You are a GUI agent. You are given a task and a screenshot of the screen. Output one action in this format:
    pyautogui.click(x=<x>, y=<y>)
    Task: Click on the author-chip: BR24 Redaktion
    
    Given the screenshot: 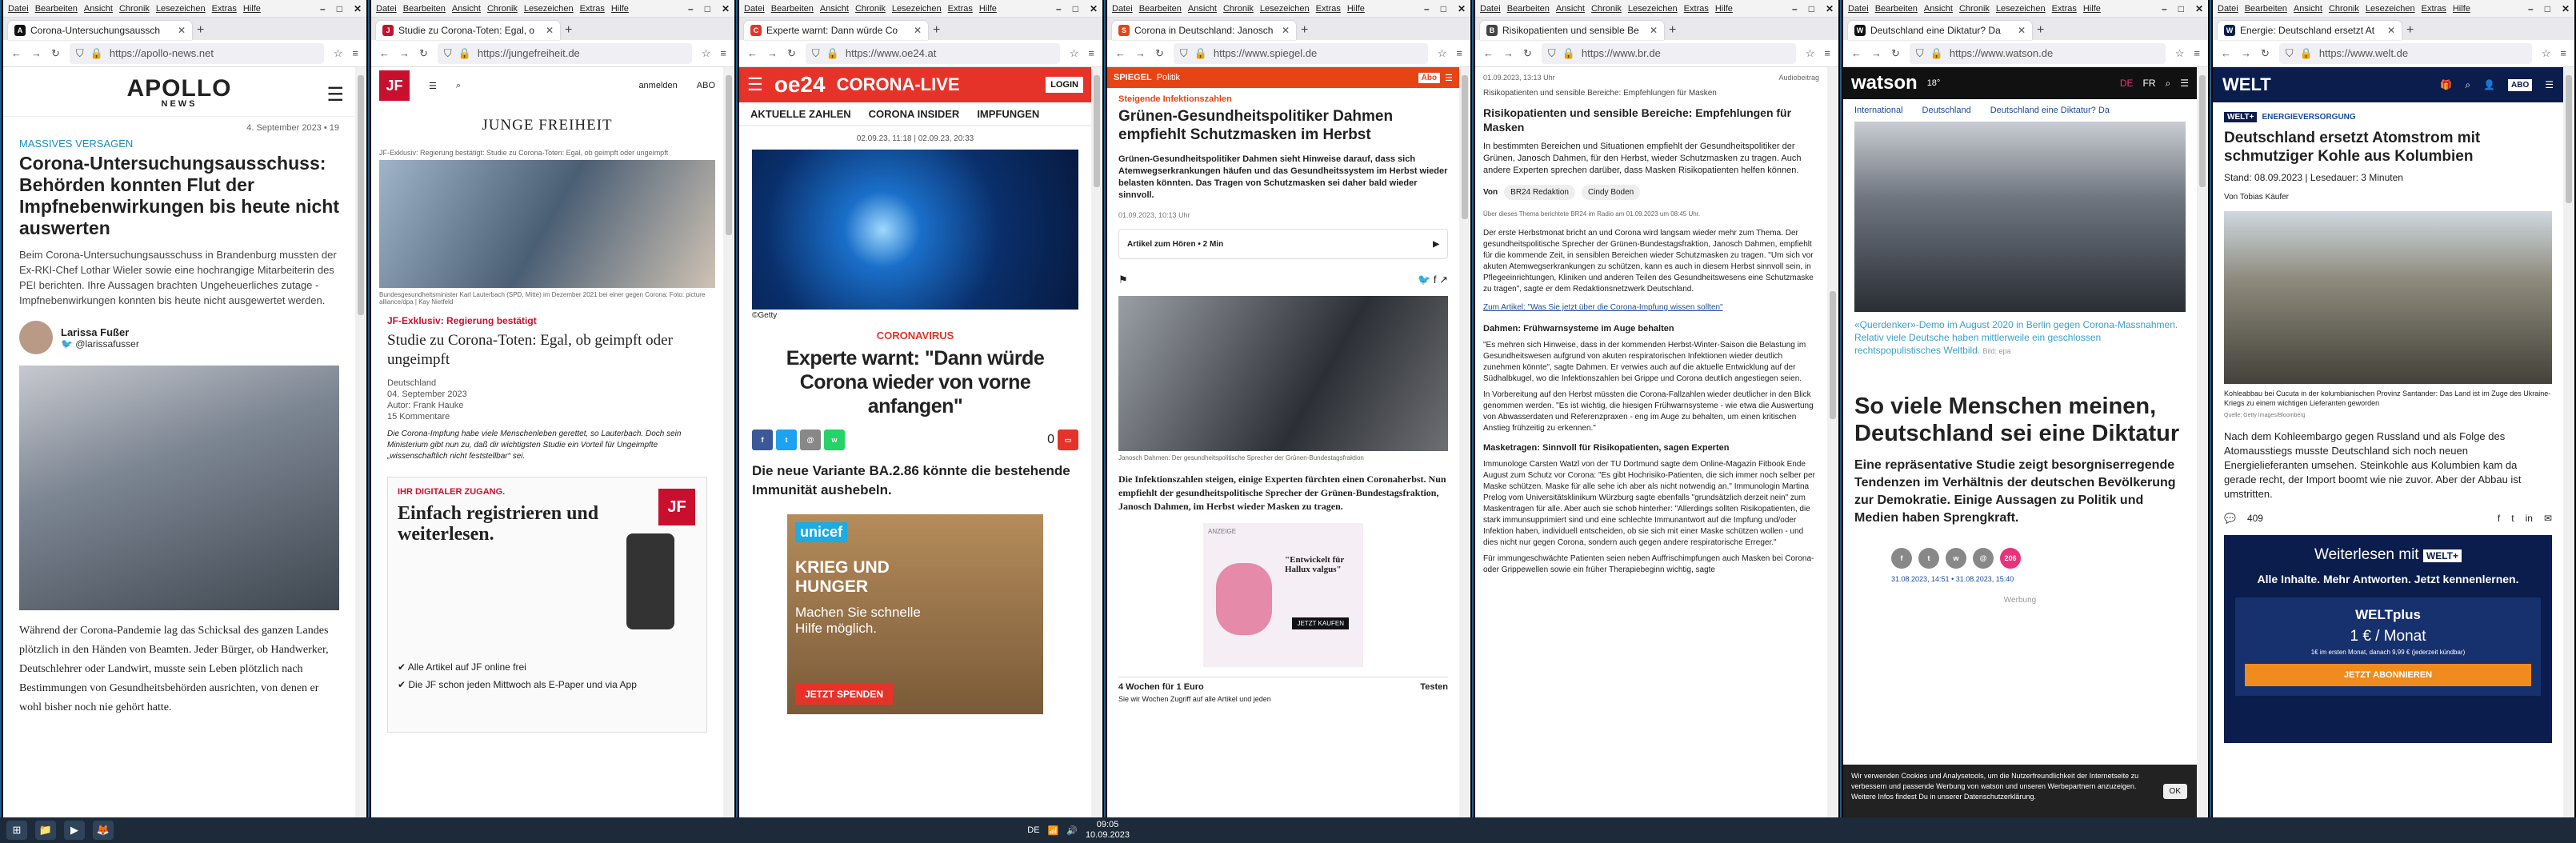 What is the action you would take?
    pyautogui.click(x=1539, y=192)
    